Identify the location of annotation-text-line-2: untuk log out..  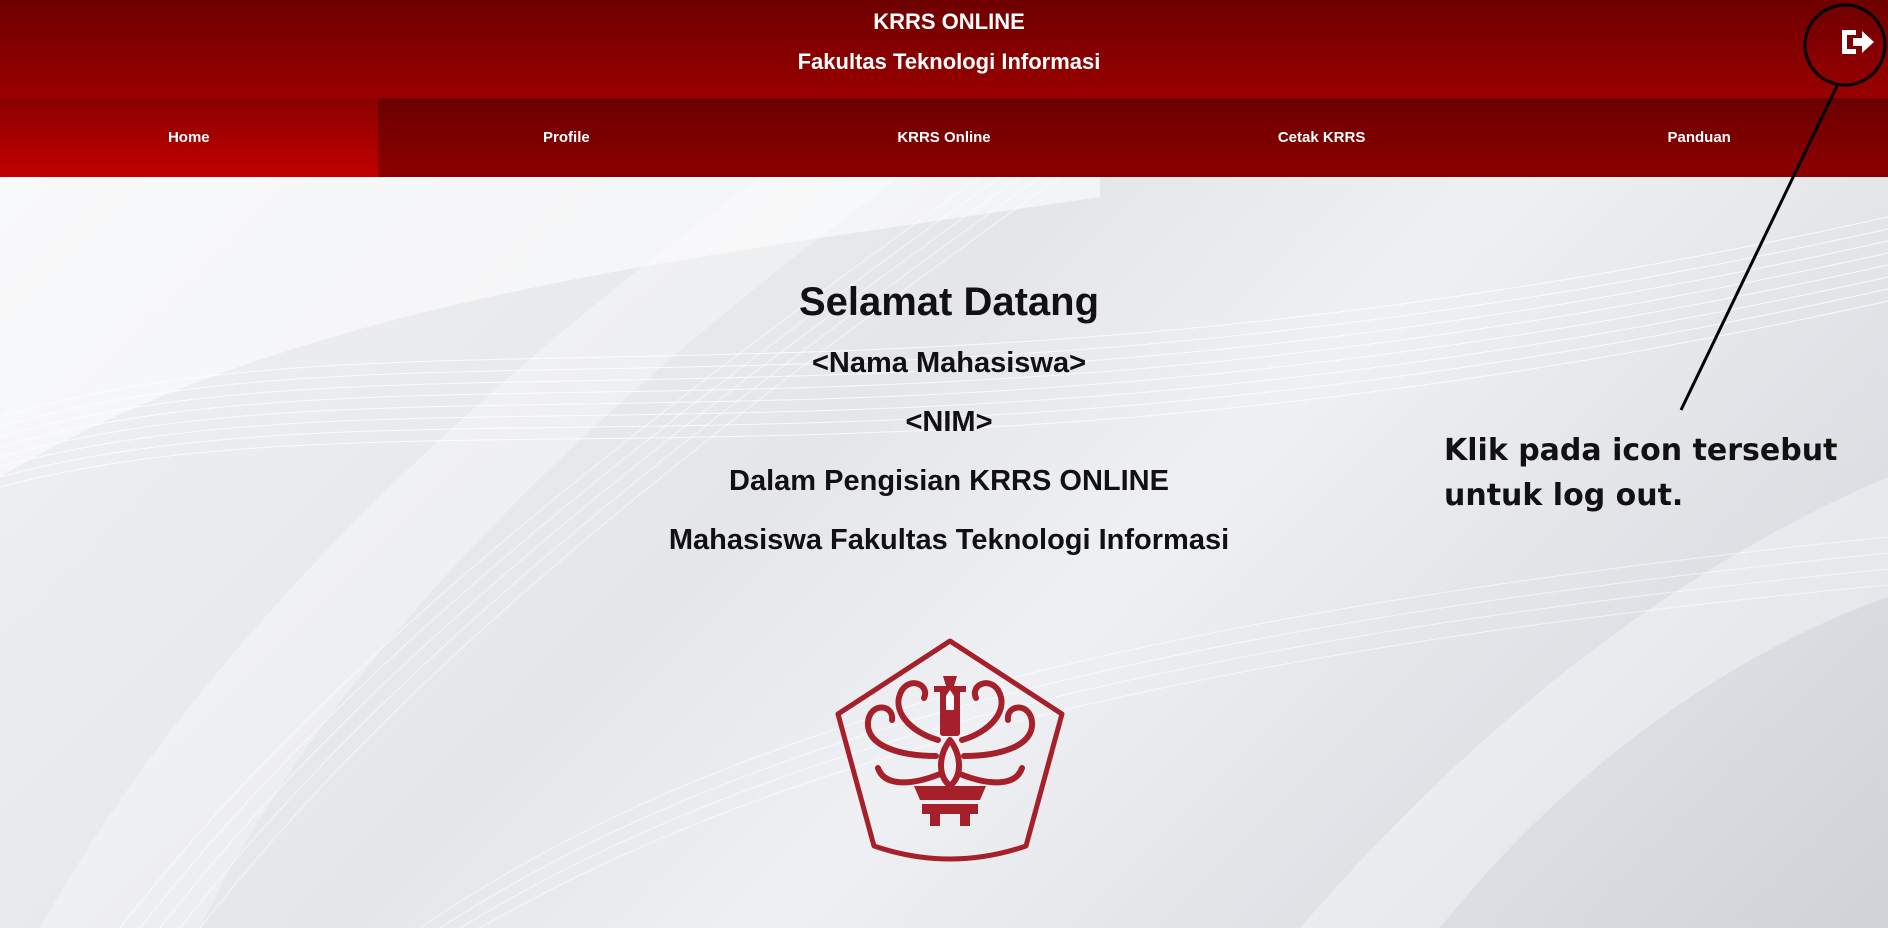
(1564, 495).